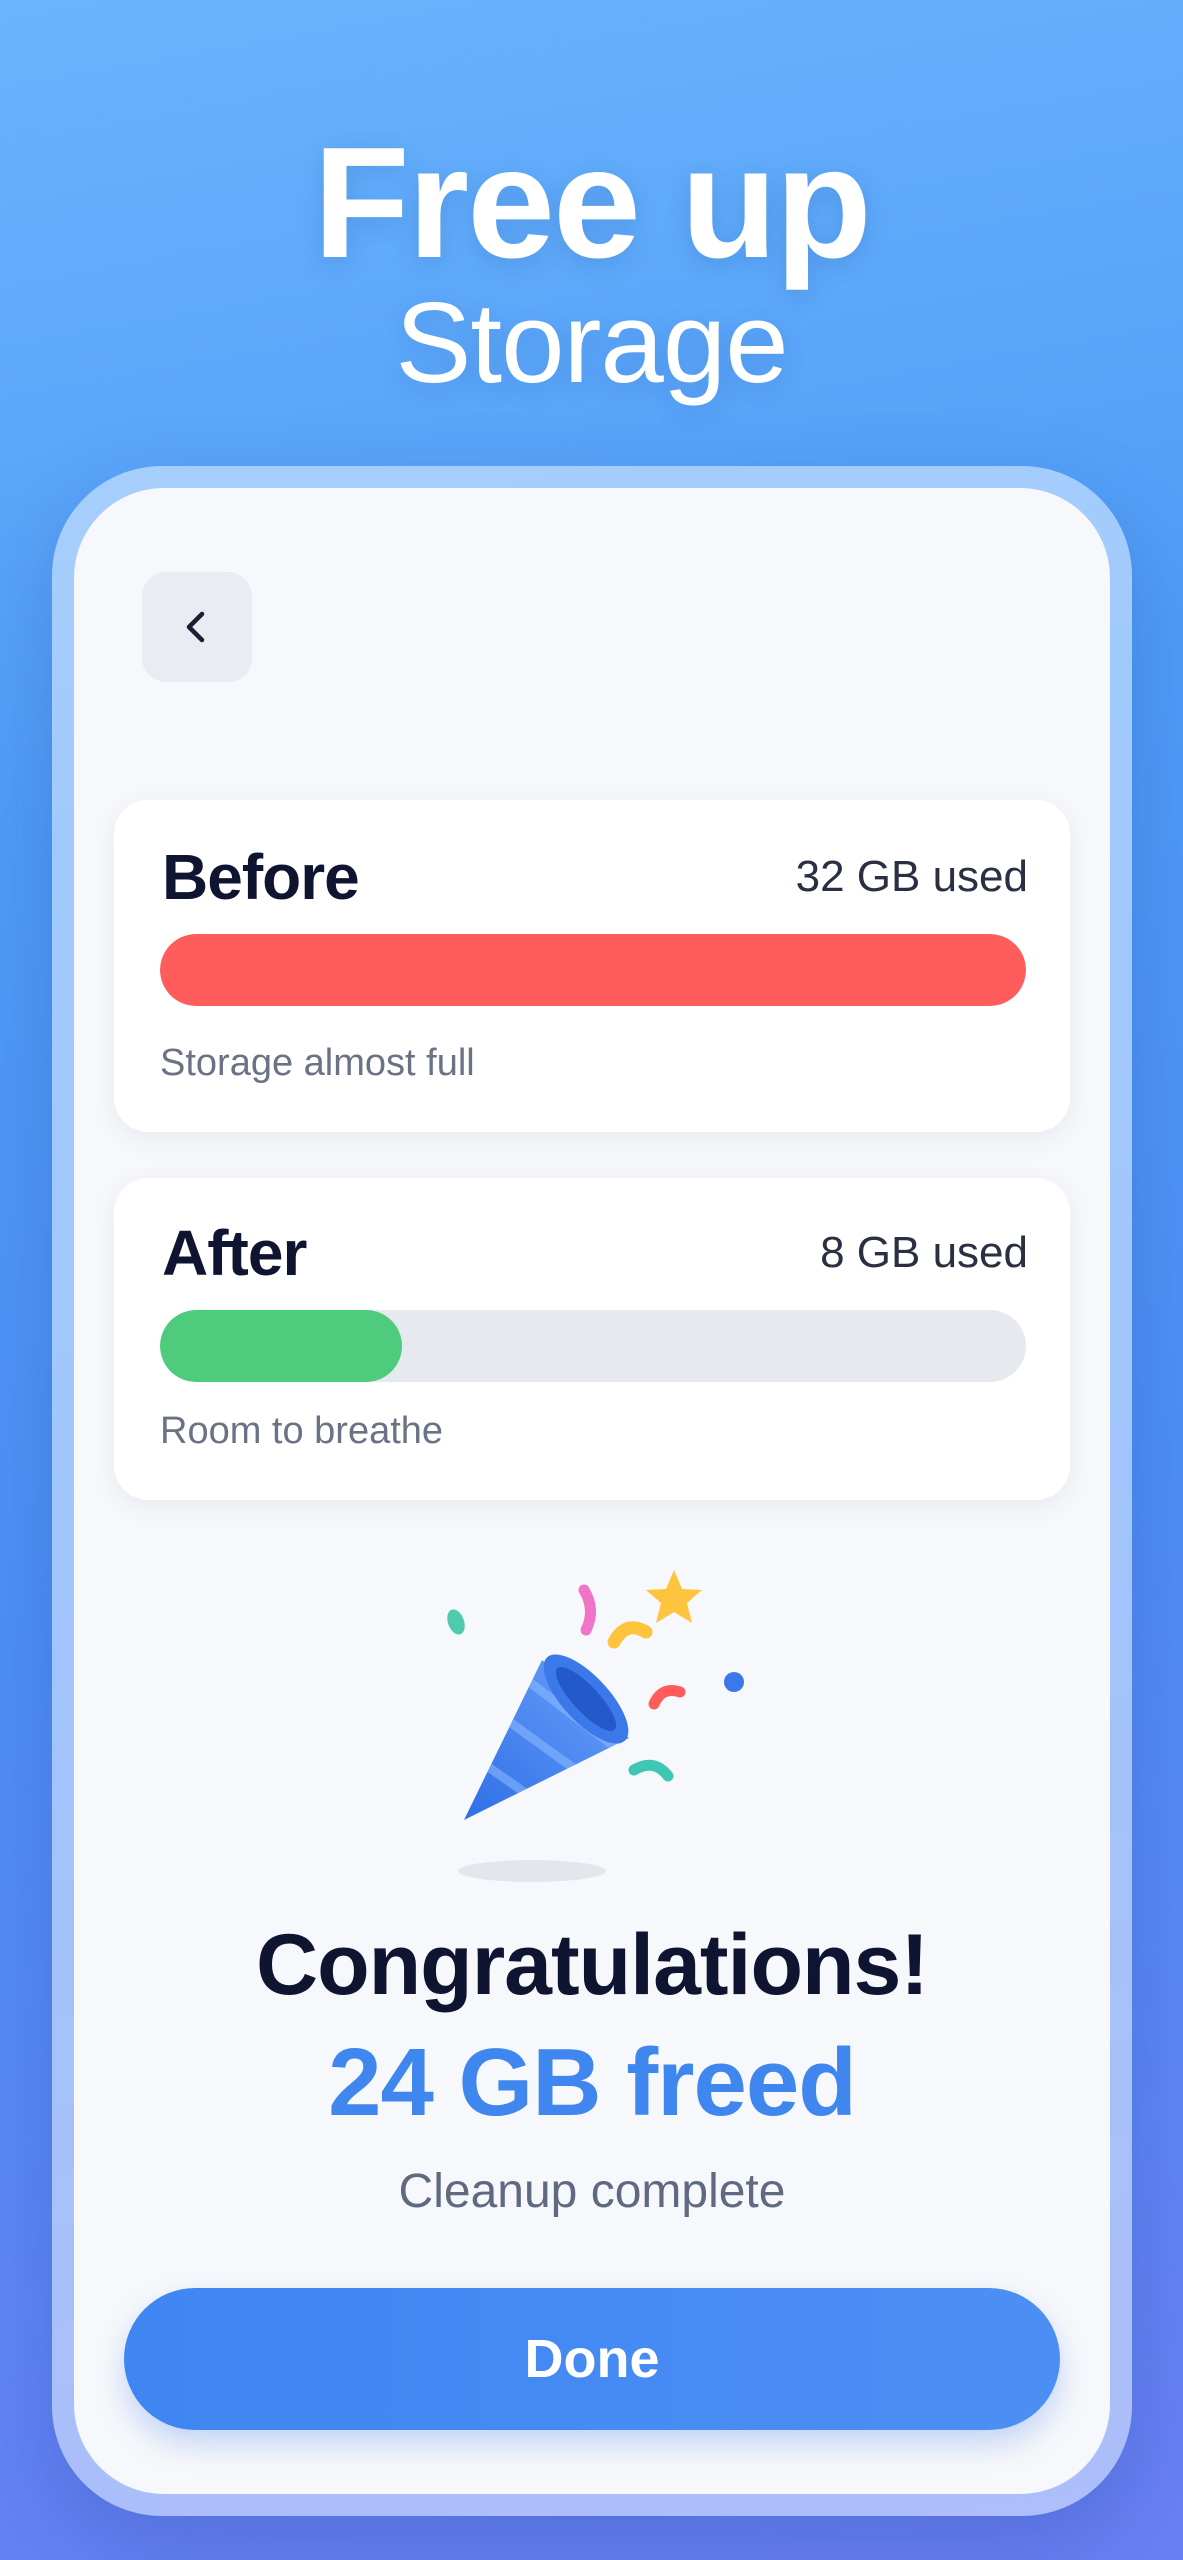  I want to click on after-card: After 8 GB used Room to breathe, so click(592, 1339).